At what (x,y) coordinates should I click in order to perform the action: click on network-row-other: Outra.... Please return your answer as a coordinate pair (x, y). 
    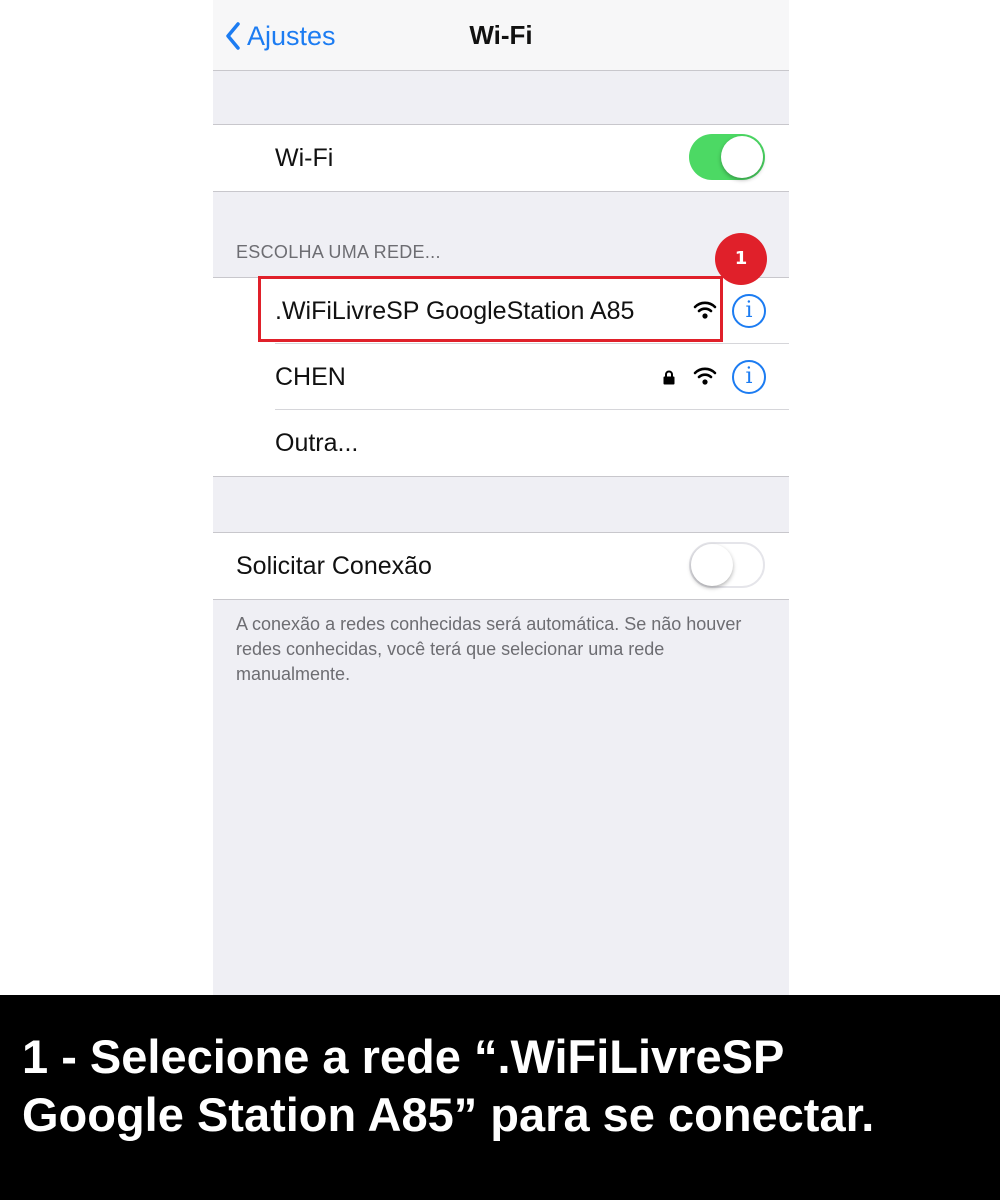
    Looking at the image, I should click on (501, 443).